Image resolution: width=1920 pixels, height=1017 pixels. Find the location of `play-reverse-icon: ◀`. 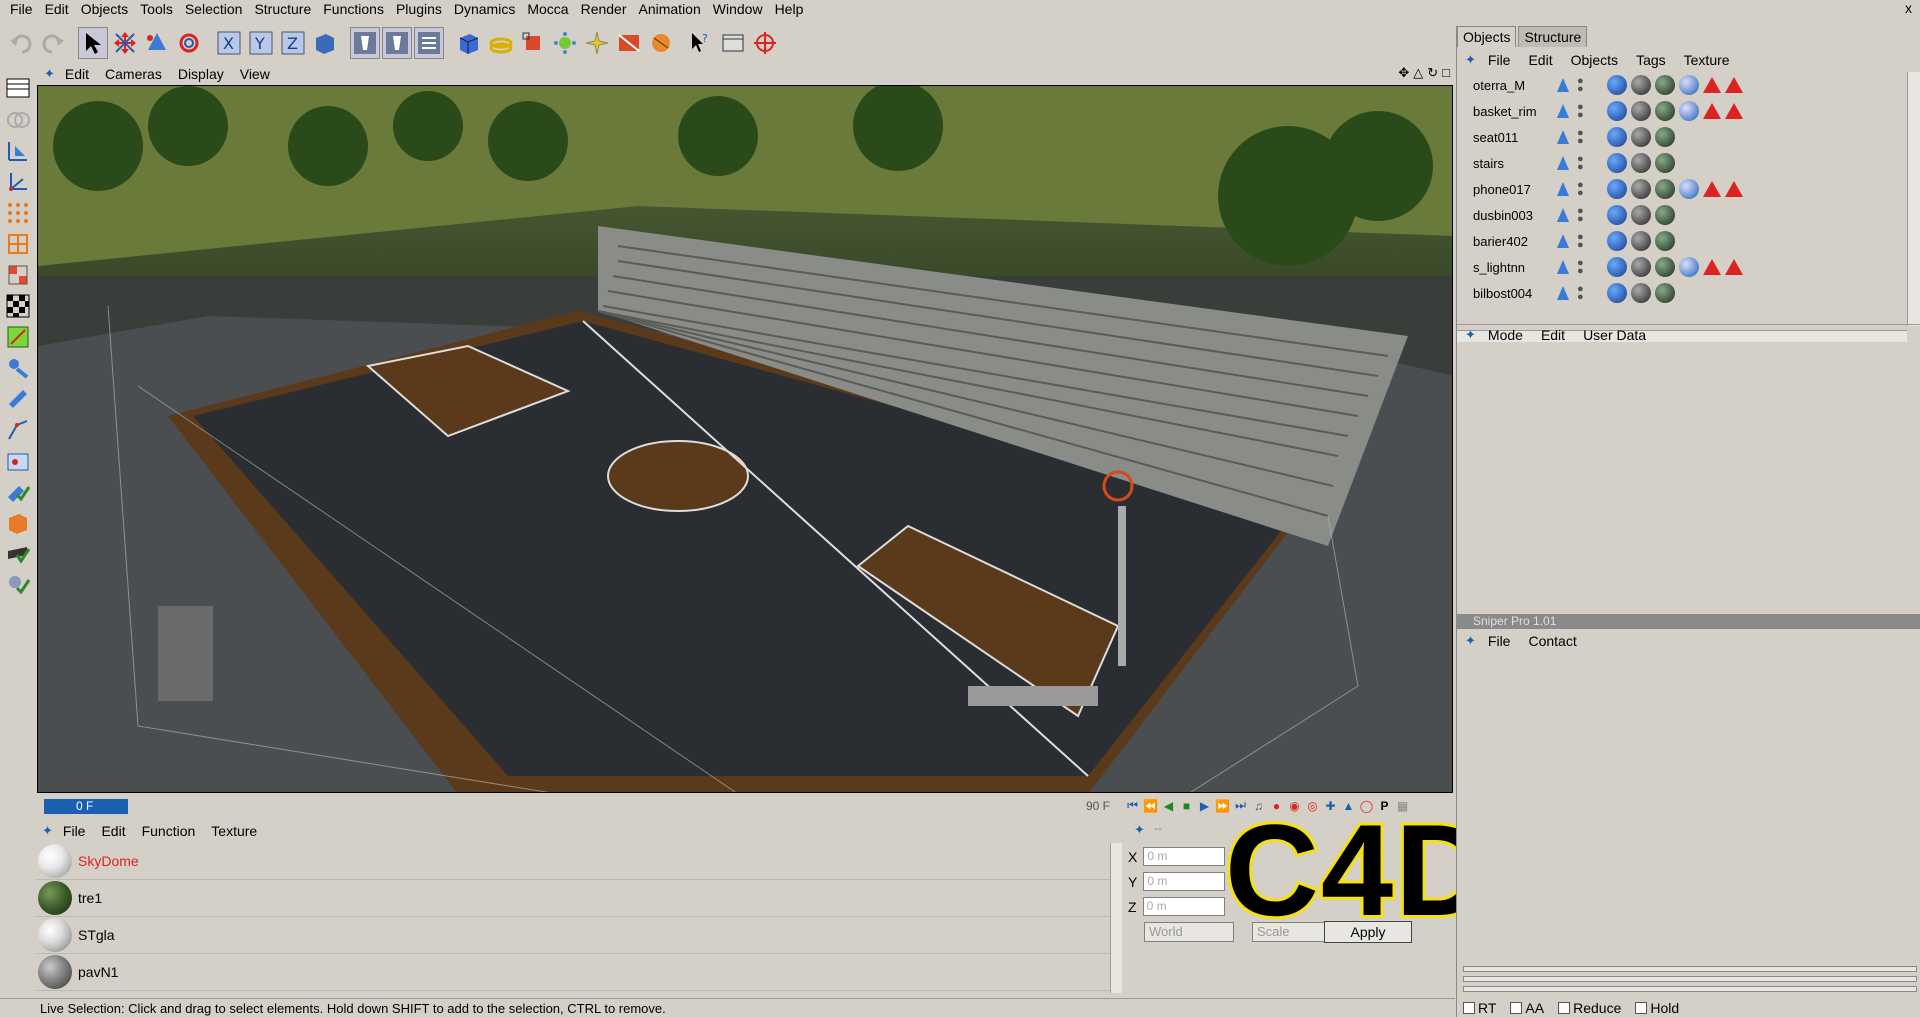

play-reverse-icon: ◀ is located at coordinates (1168, 805).